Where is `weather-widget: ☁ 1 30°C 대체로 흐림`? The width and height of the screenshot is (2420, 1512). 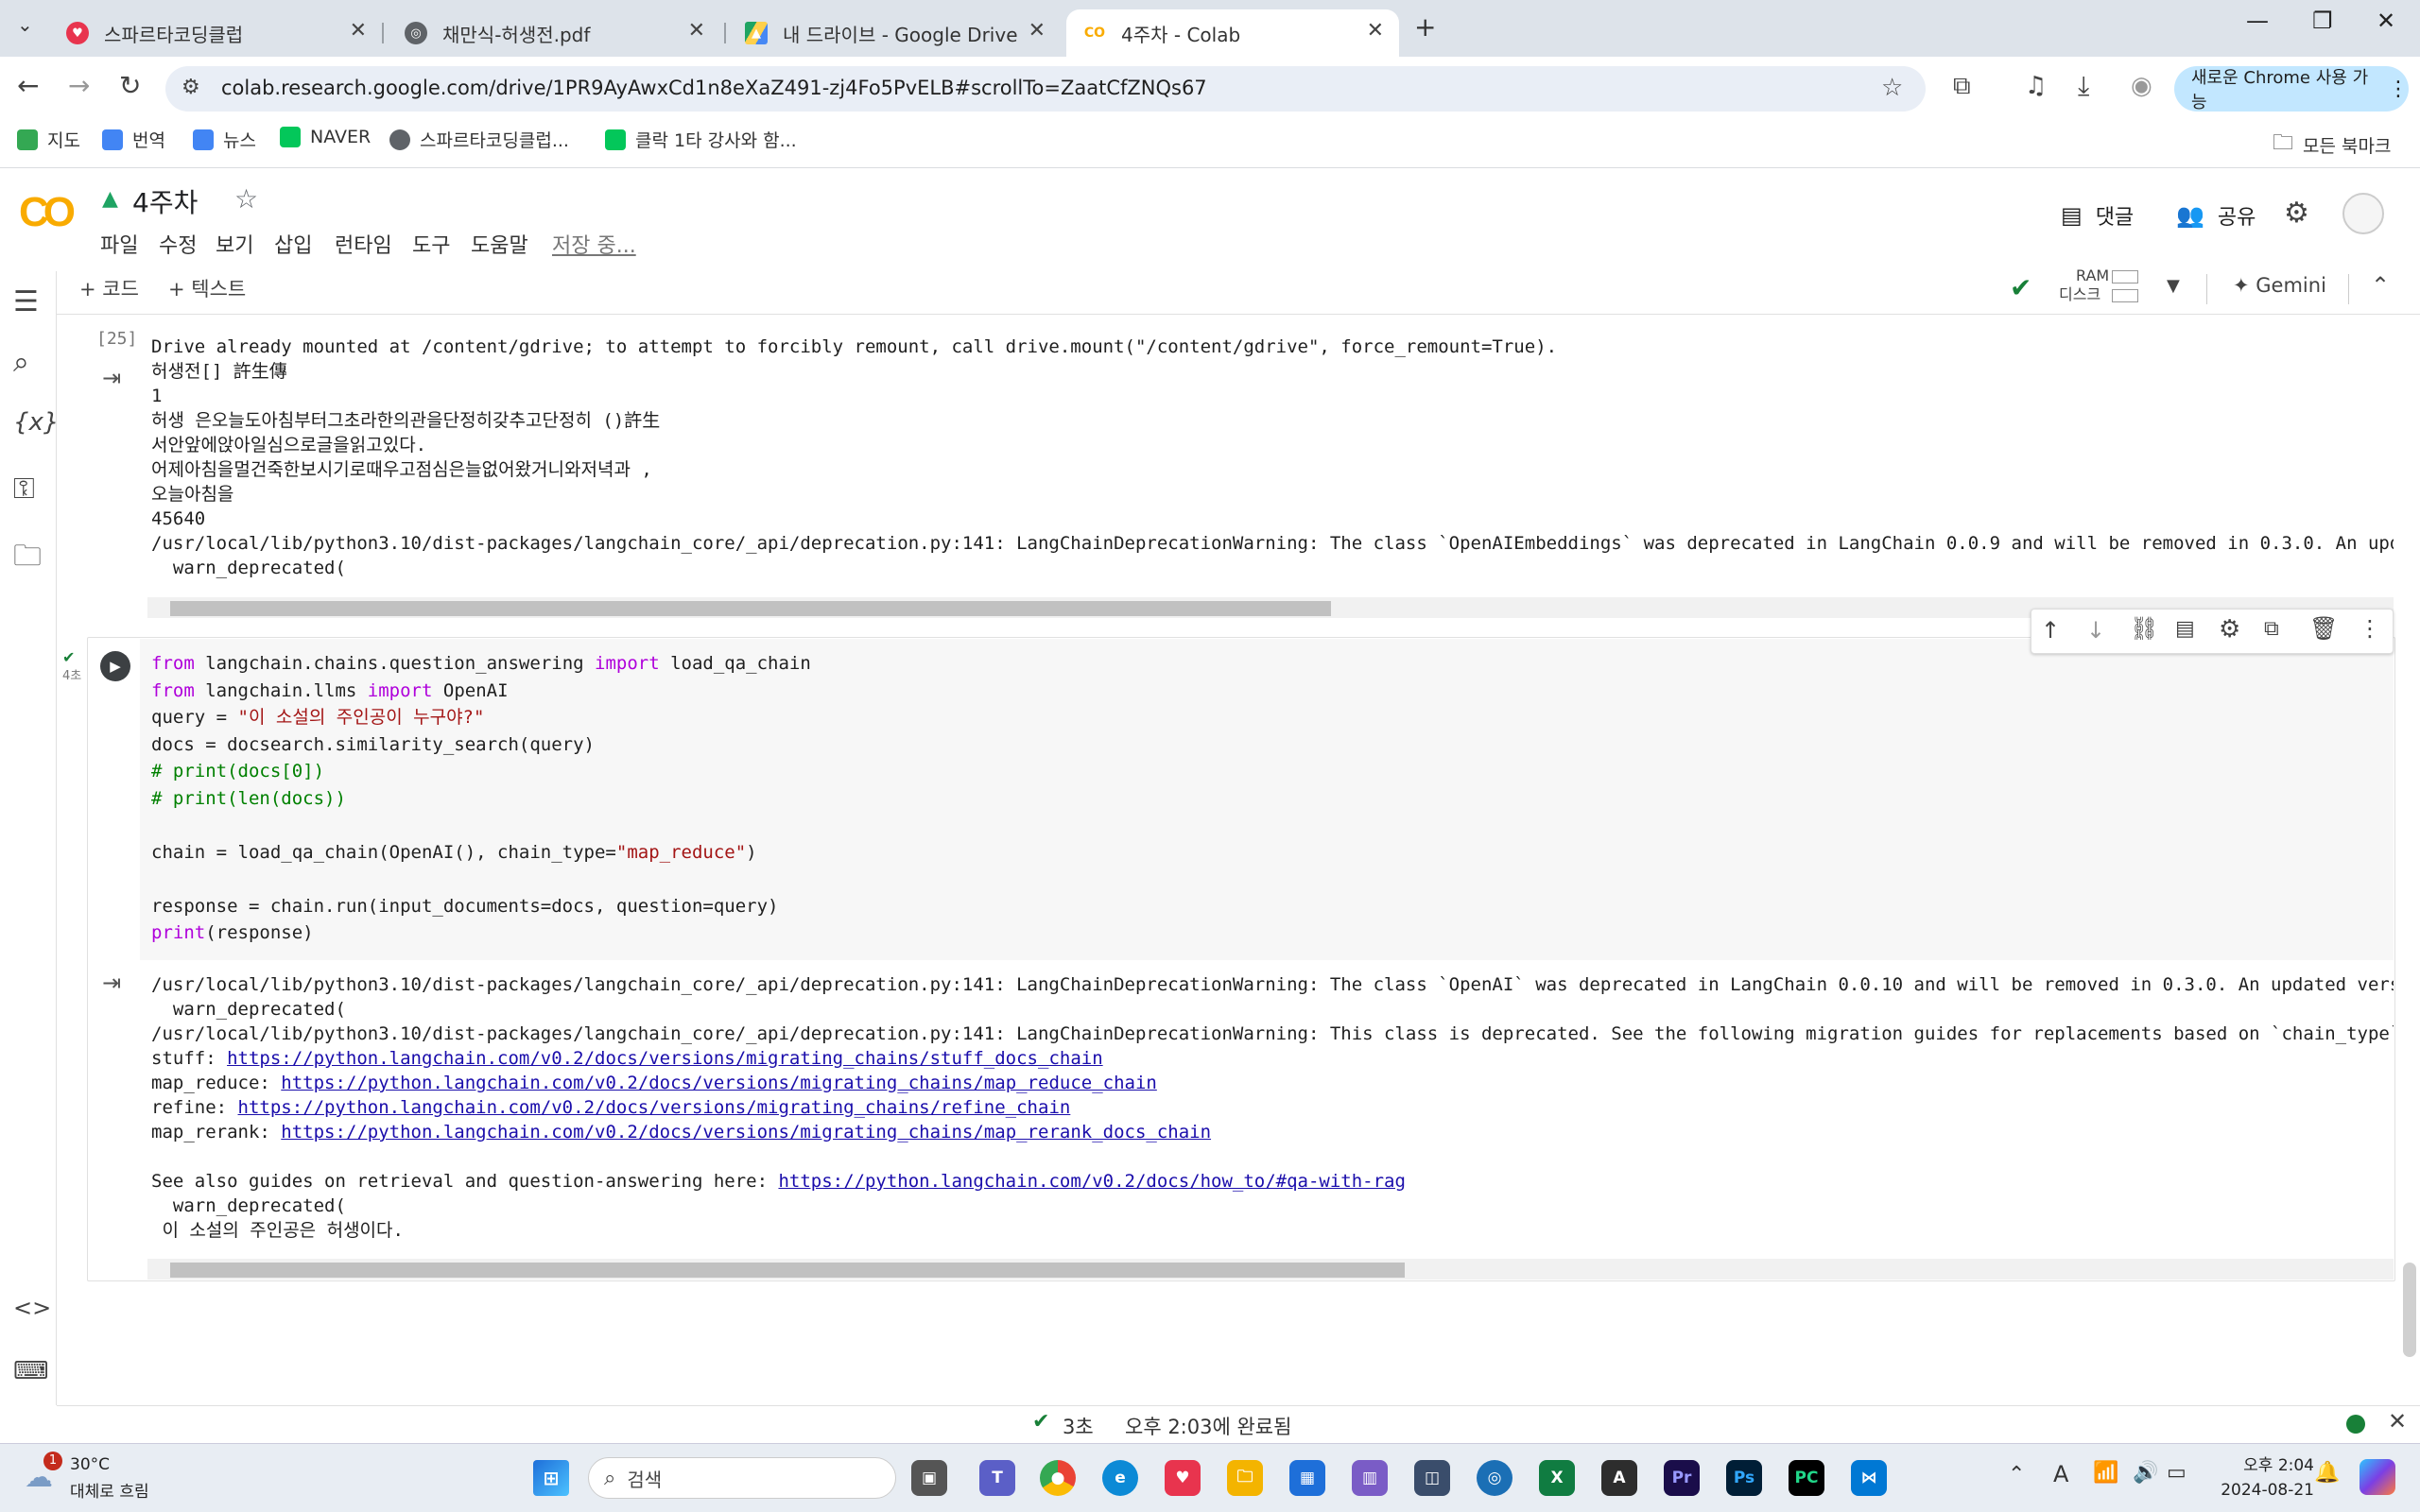
weather-widget: ☁ 1 30°C 대체로 흐림 is located at coordinates (100, 1478).